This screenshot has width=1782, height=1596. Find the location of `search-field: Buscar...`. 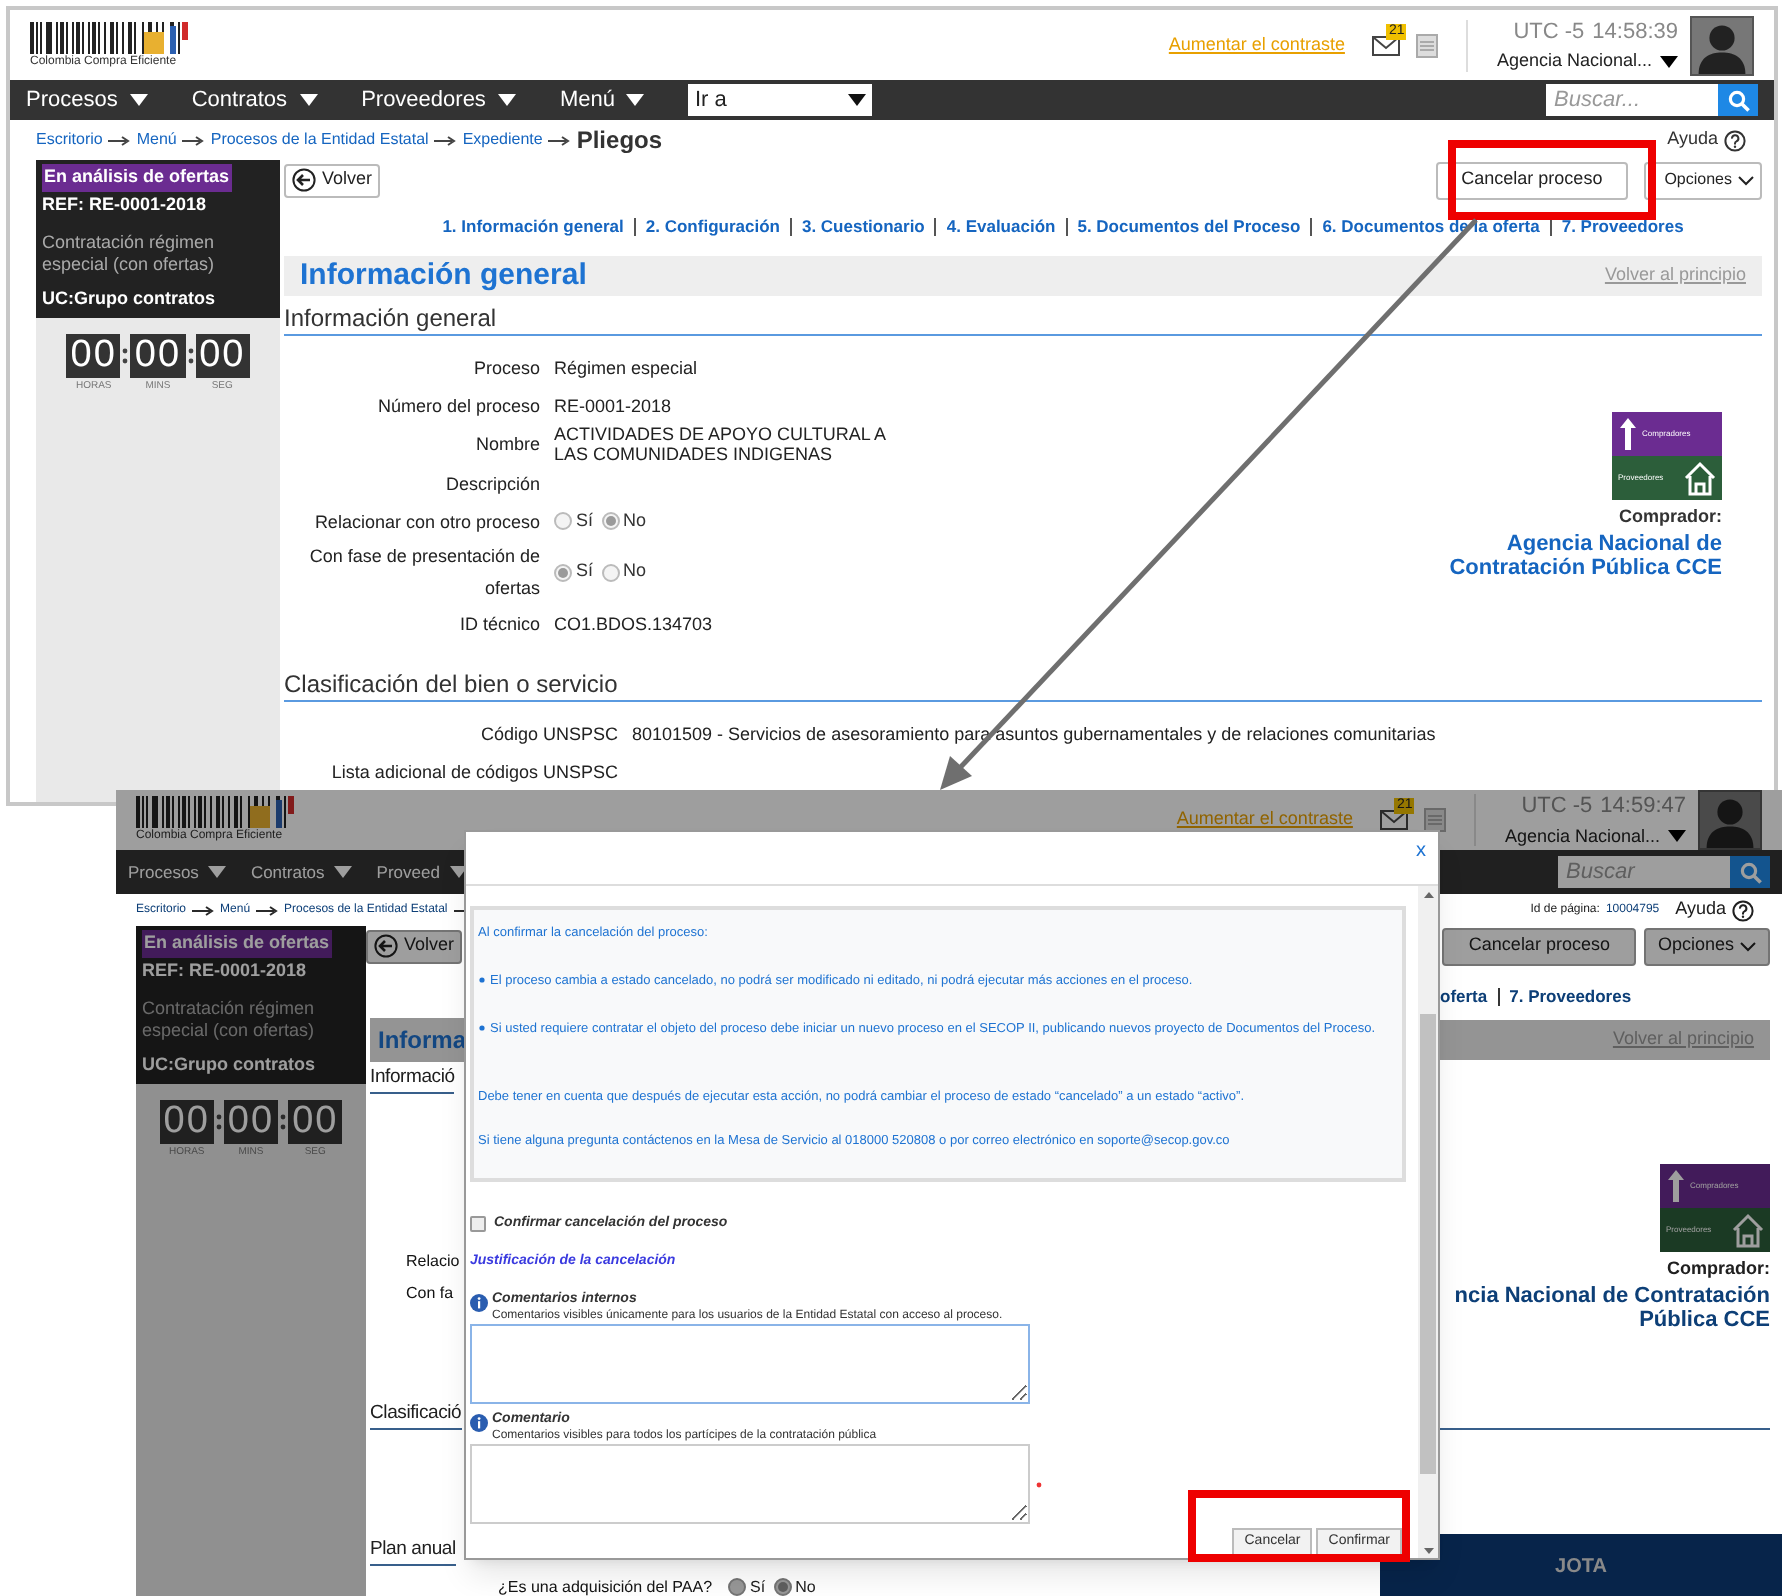

search-field: Buscar... is located at coordinates (1632, 100).